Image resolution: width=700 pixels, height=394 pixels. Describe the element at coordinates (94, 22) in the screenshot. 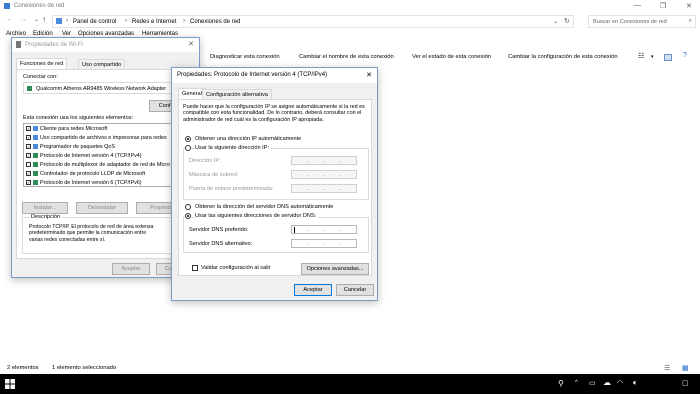

I see `breadcrumb-item: Panel de control` at that location.